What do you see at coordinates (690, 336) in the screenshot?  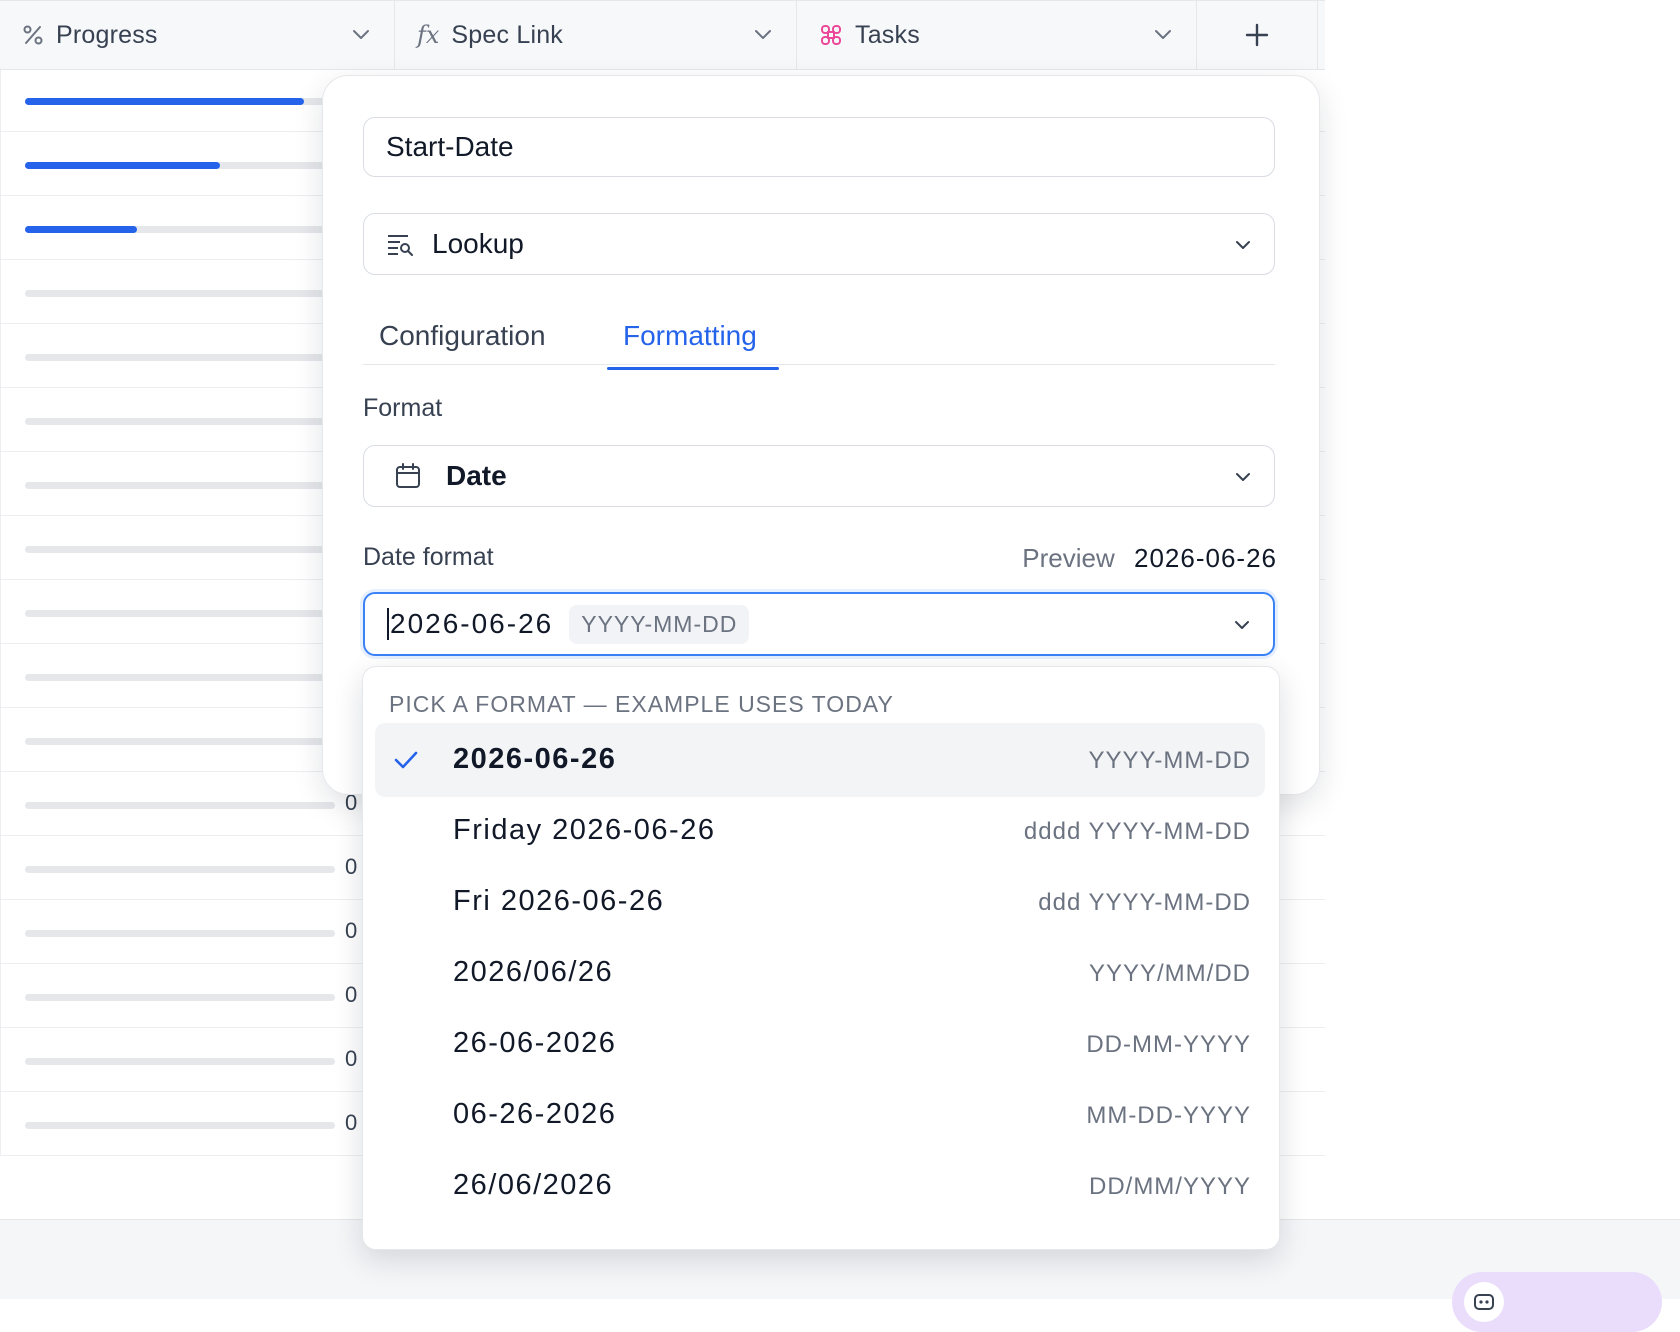 I see `tab-formatting: Formatting` at bounding box center [690, 336].